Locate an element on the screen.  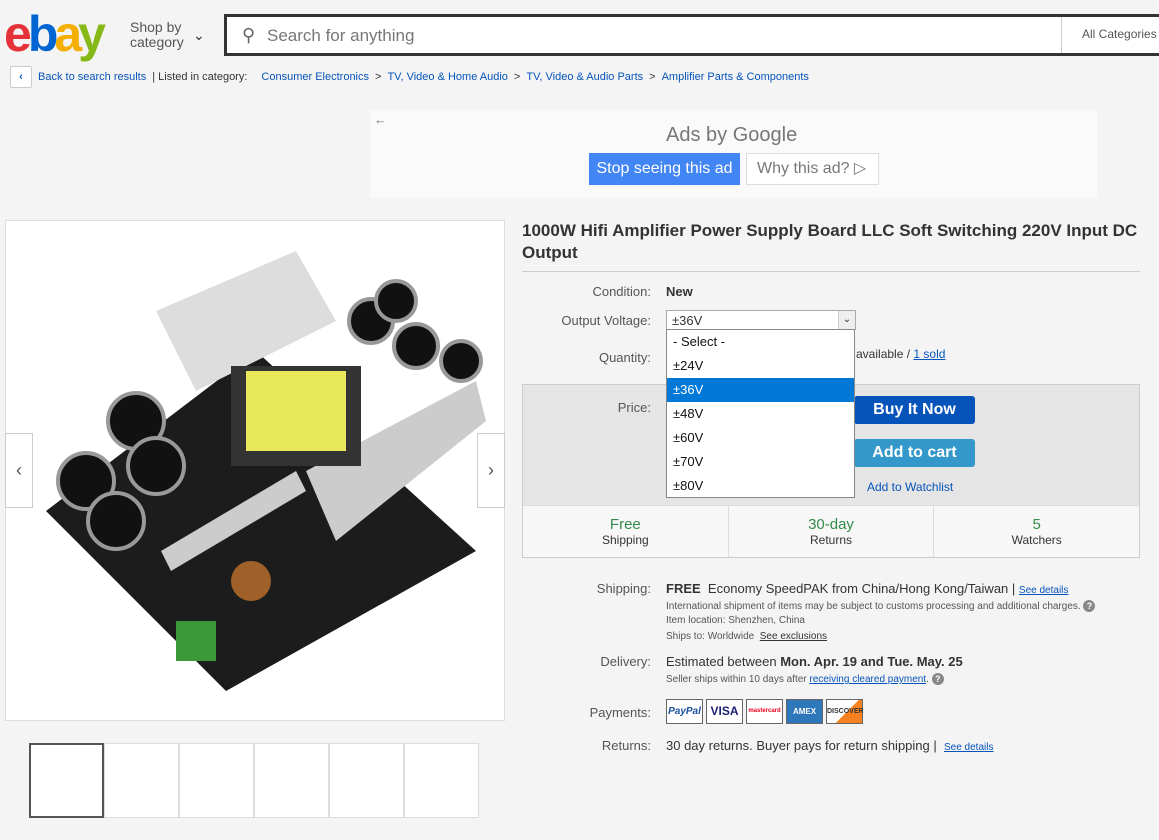
back-to-search-link: Back to search results is located at coordinates (92, 77).